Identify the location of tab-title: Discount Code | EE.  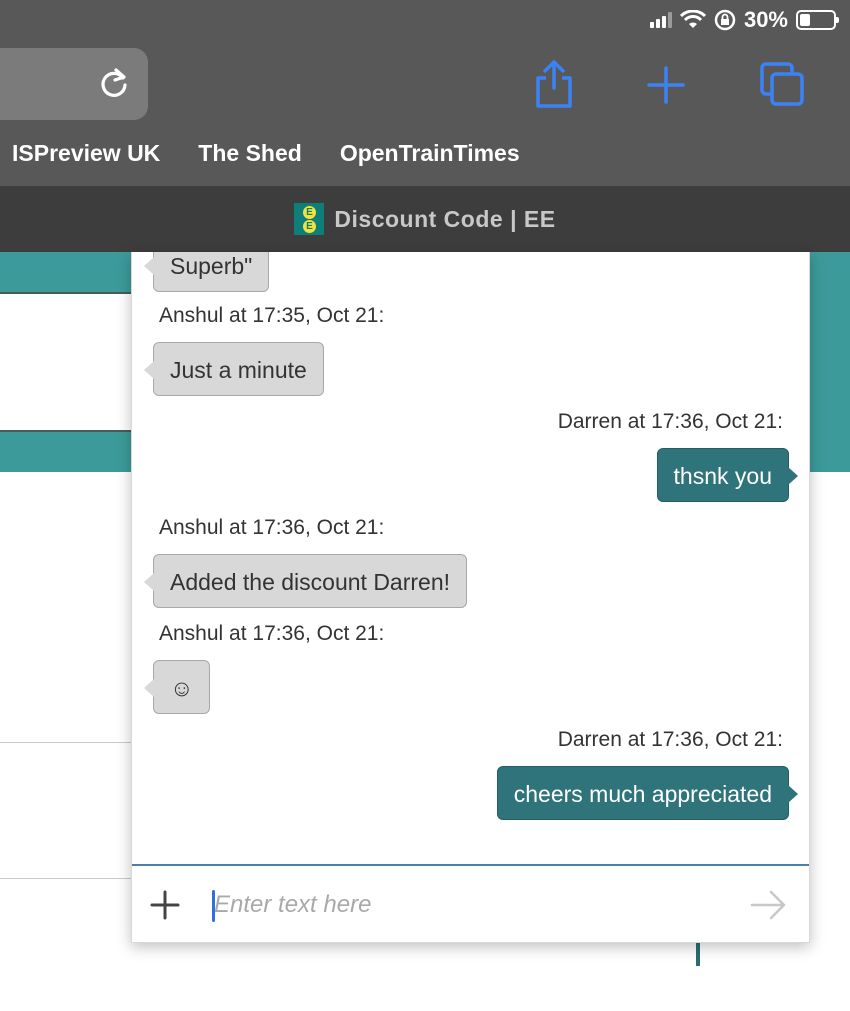
(445, 218).